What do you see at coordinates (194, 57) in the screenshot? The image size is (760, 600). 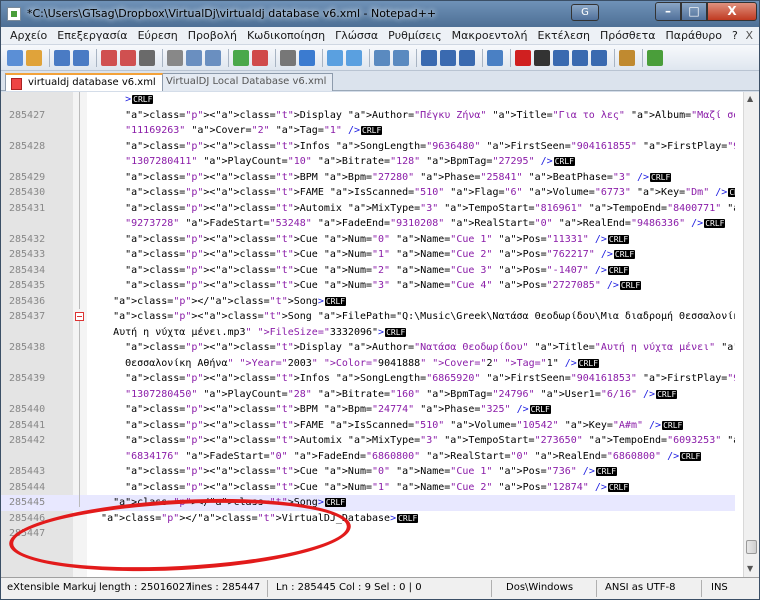 I see `copy-icon` at bounding box center [194, 57].